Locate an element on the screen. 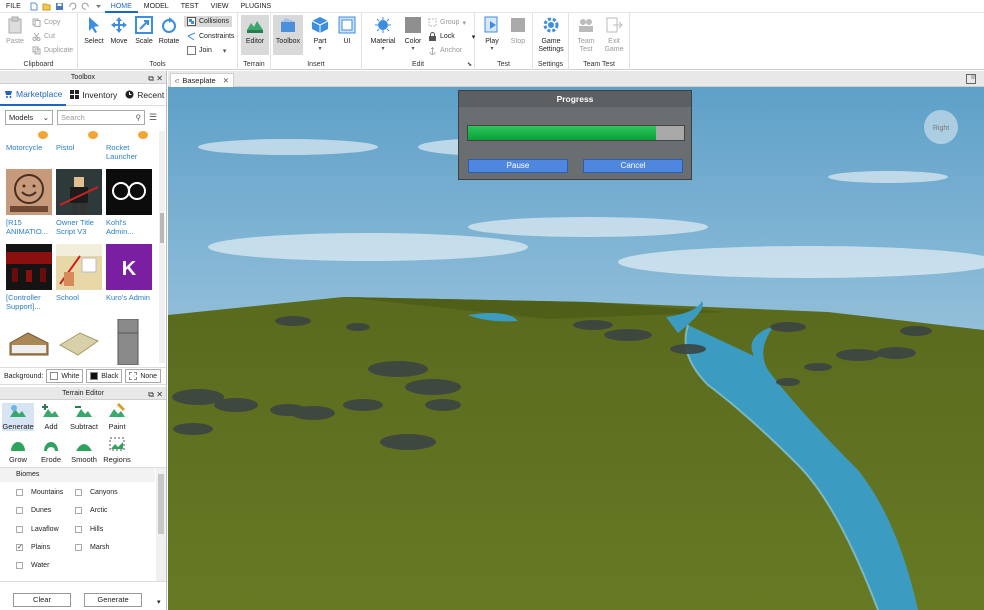 The image size is (984, 610). play-dropdown-icon: ▾ is located at coordinates (492, 48).